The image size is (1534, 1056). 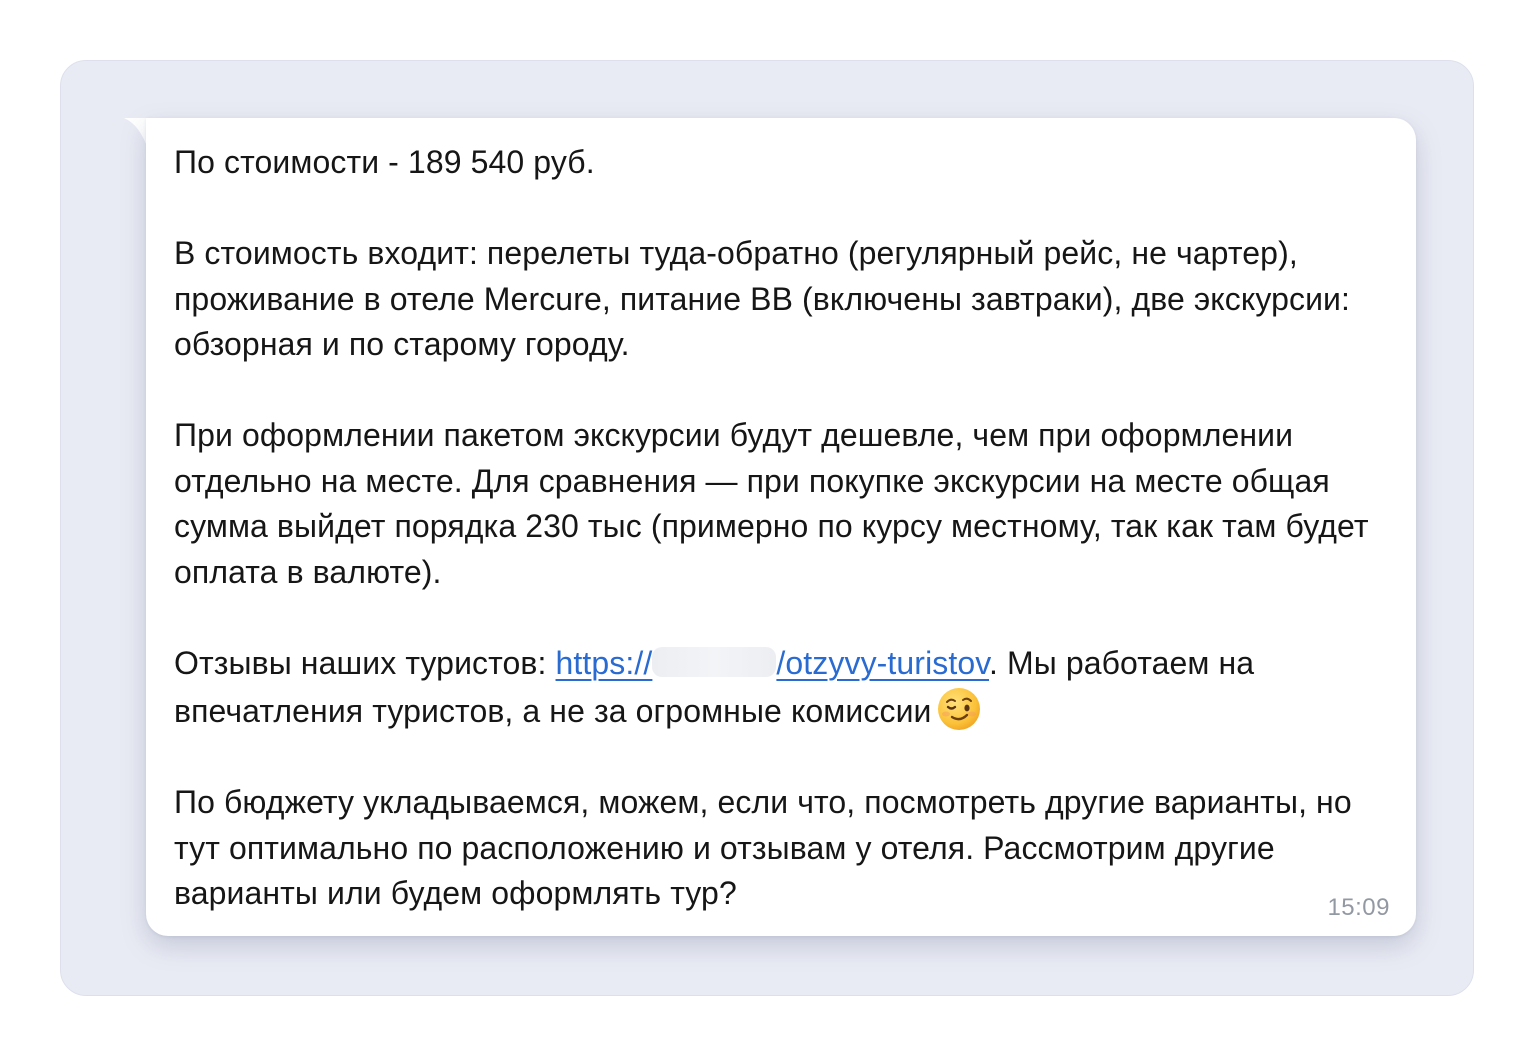 What do you see at coordinates (136, 131) in the screenshot?
I see `bubble-tail` at bounding box center [136, 131].